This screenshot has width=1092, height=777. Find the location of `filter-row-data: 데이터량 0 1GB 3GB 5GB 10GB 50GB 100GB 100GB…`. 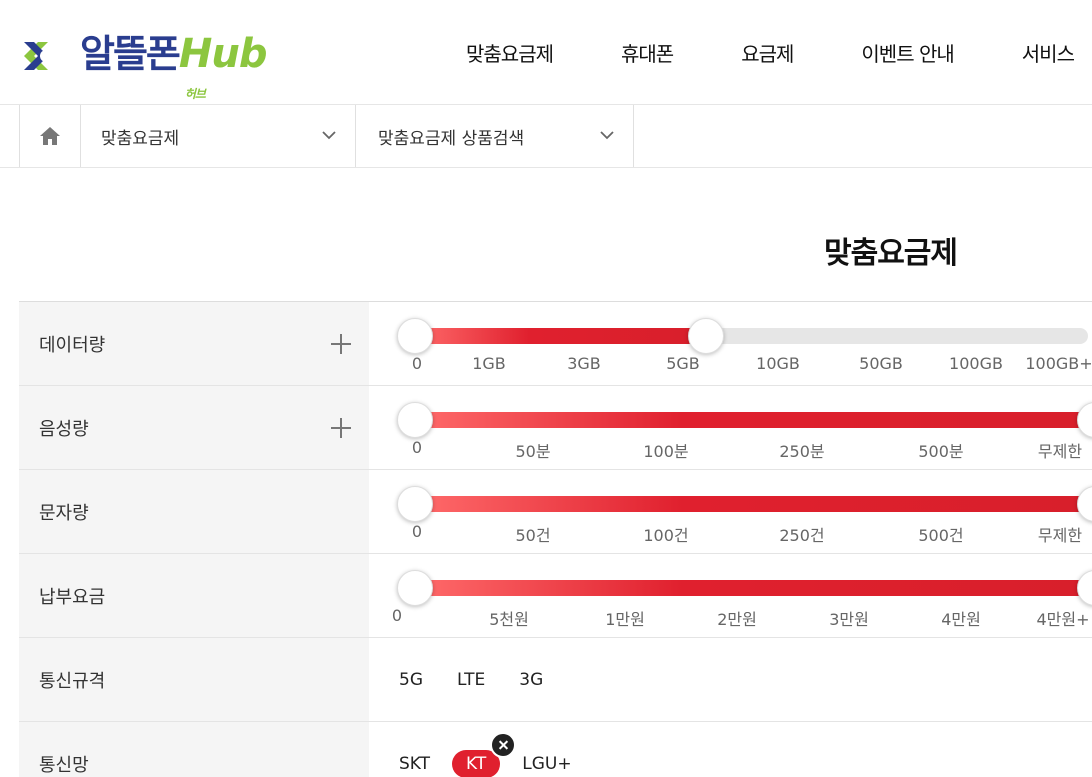

filter-row-data: 데이터량 0 1GB 3GB 5GB 10GB 50GB 100GB 100GB… is located at coordinates (555, 344).